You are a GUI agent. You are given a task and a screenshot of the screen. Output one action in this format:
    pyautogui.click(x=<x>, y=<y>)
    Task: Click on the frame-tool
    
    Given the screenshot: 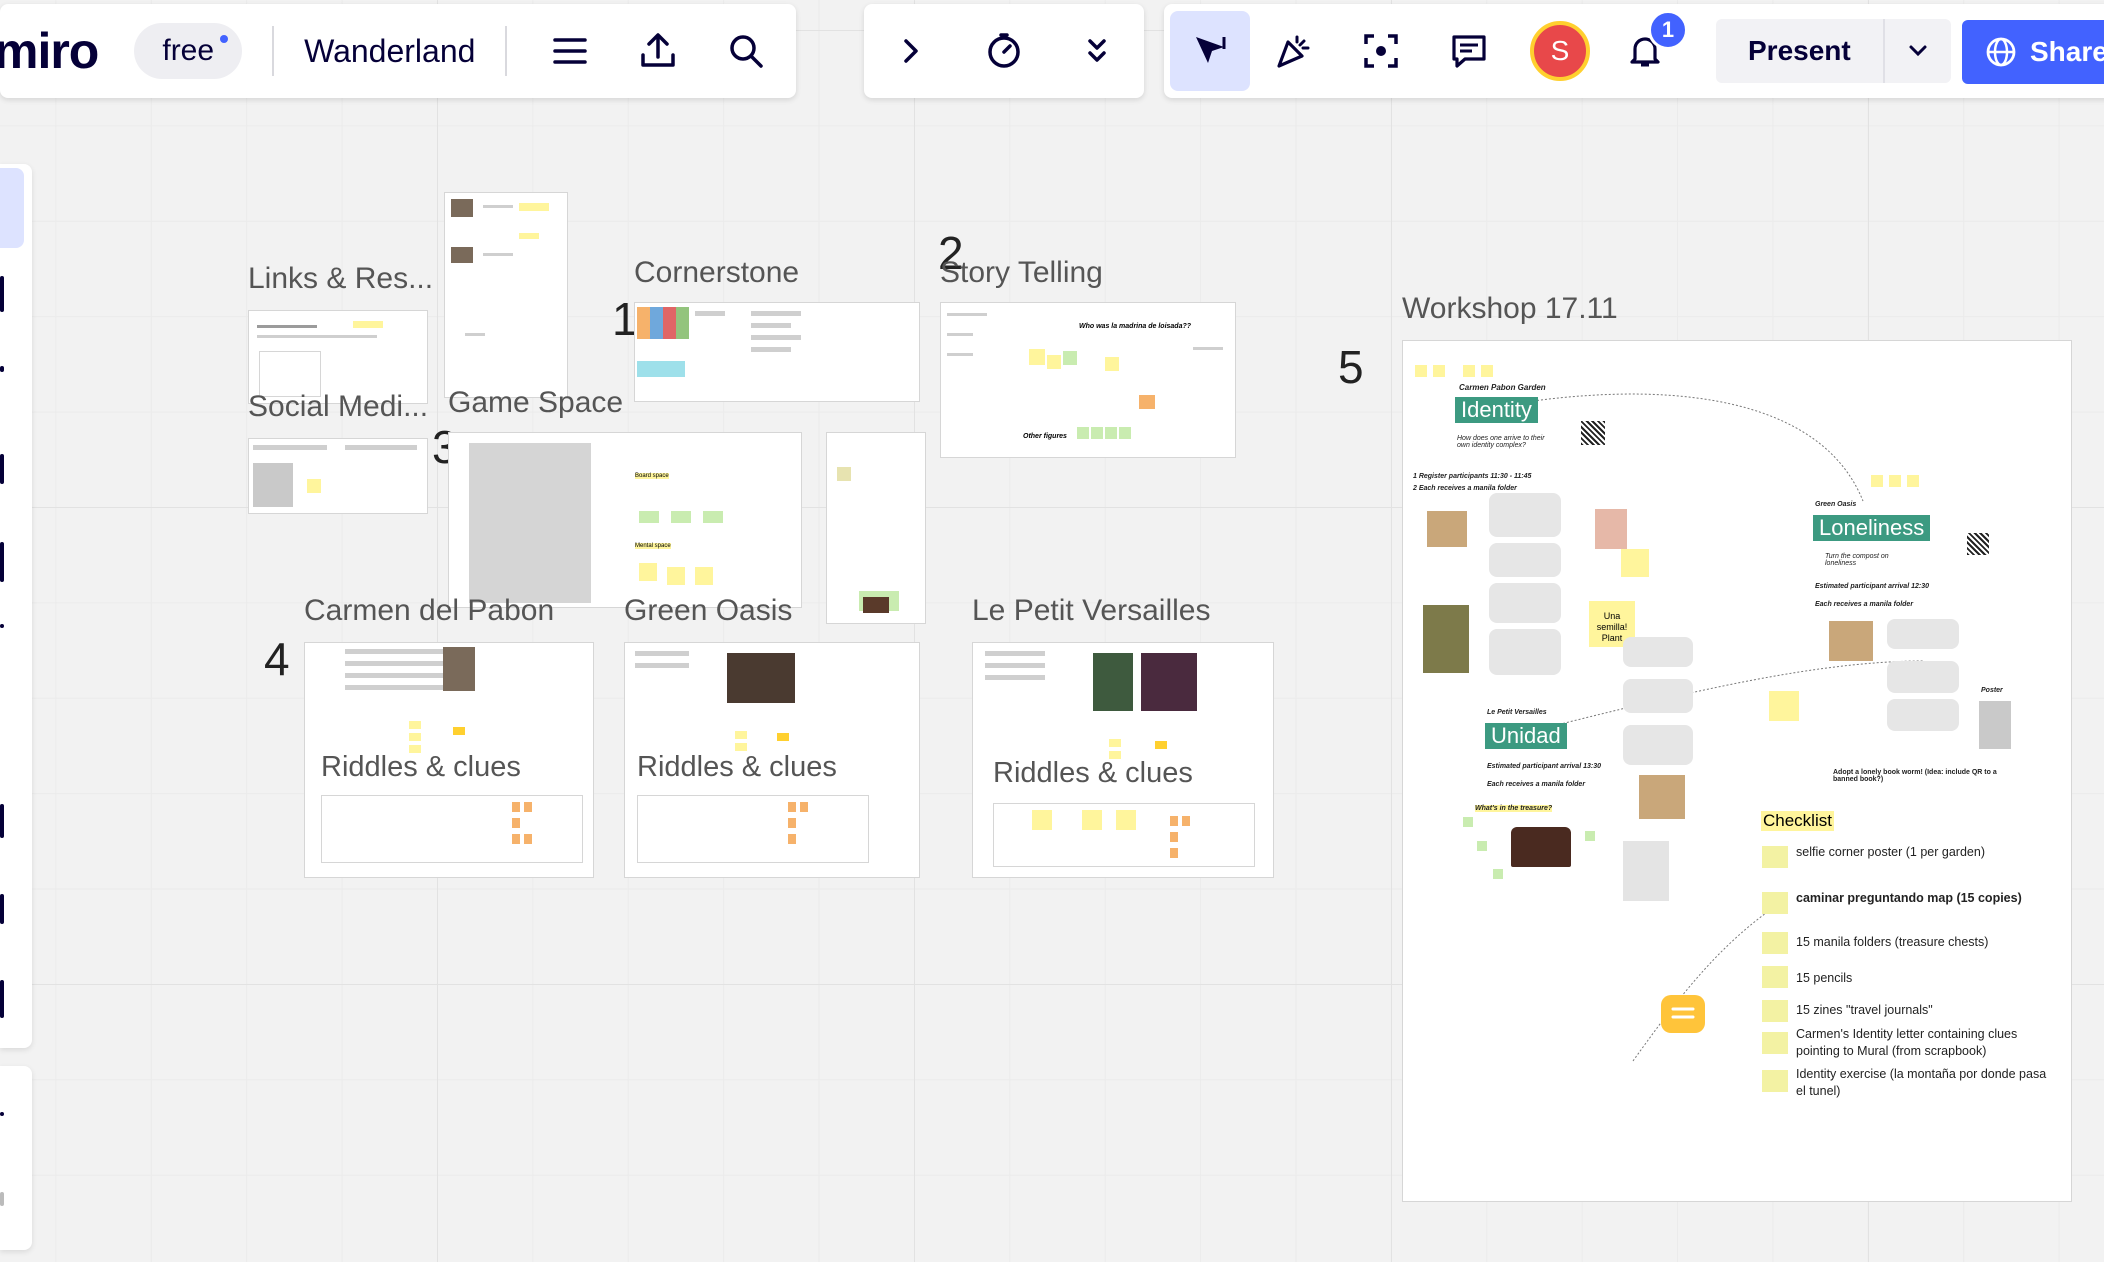 What is the action you would take?
    pyautogui.click(x=2, y=999)
    